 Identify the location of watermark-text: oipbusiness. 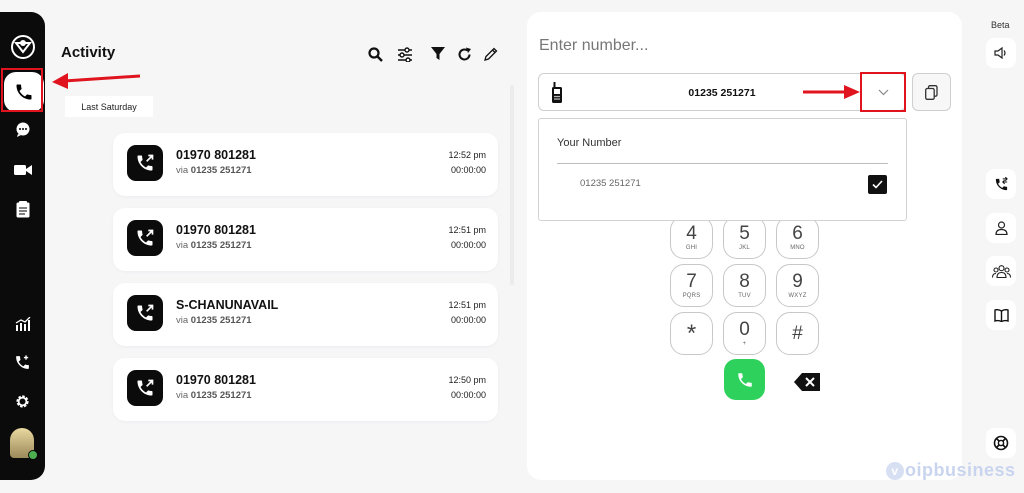
(960, 470).